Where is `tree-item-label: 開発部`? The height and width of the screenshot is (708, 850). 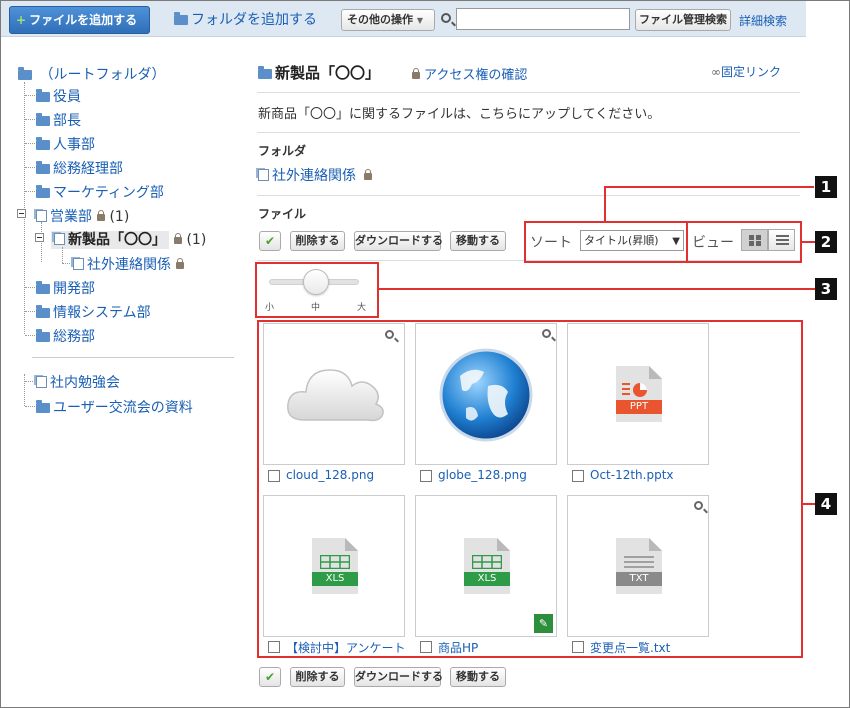 tree-item-label: 開発部 is located at coordinates (74, 289).